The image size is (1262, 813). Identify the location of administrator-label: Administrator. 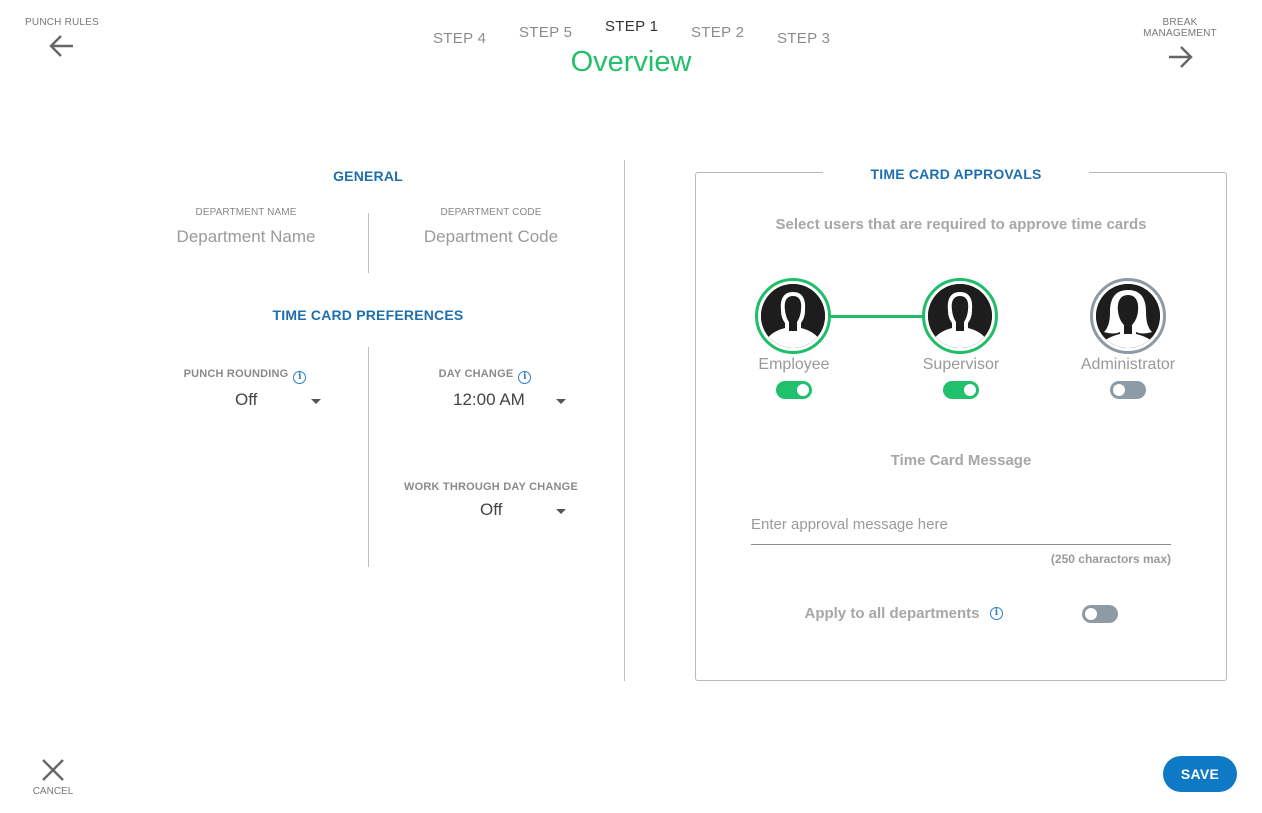
(1128, 364).